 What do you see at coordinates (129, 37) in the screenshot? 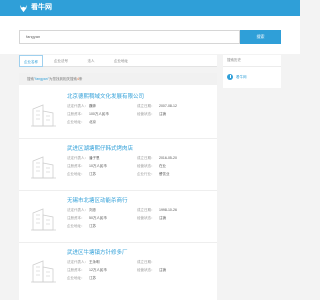
I see `search-input: fangyan` at bounding box center [129, 37].